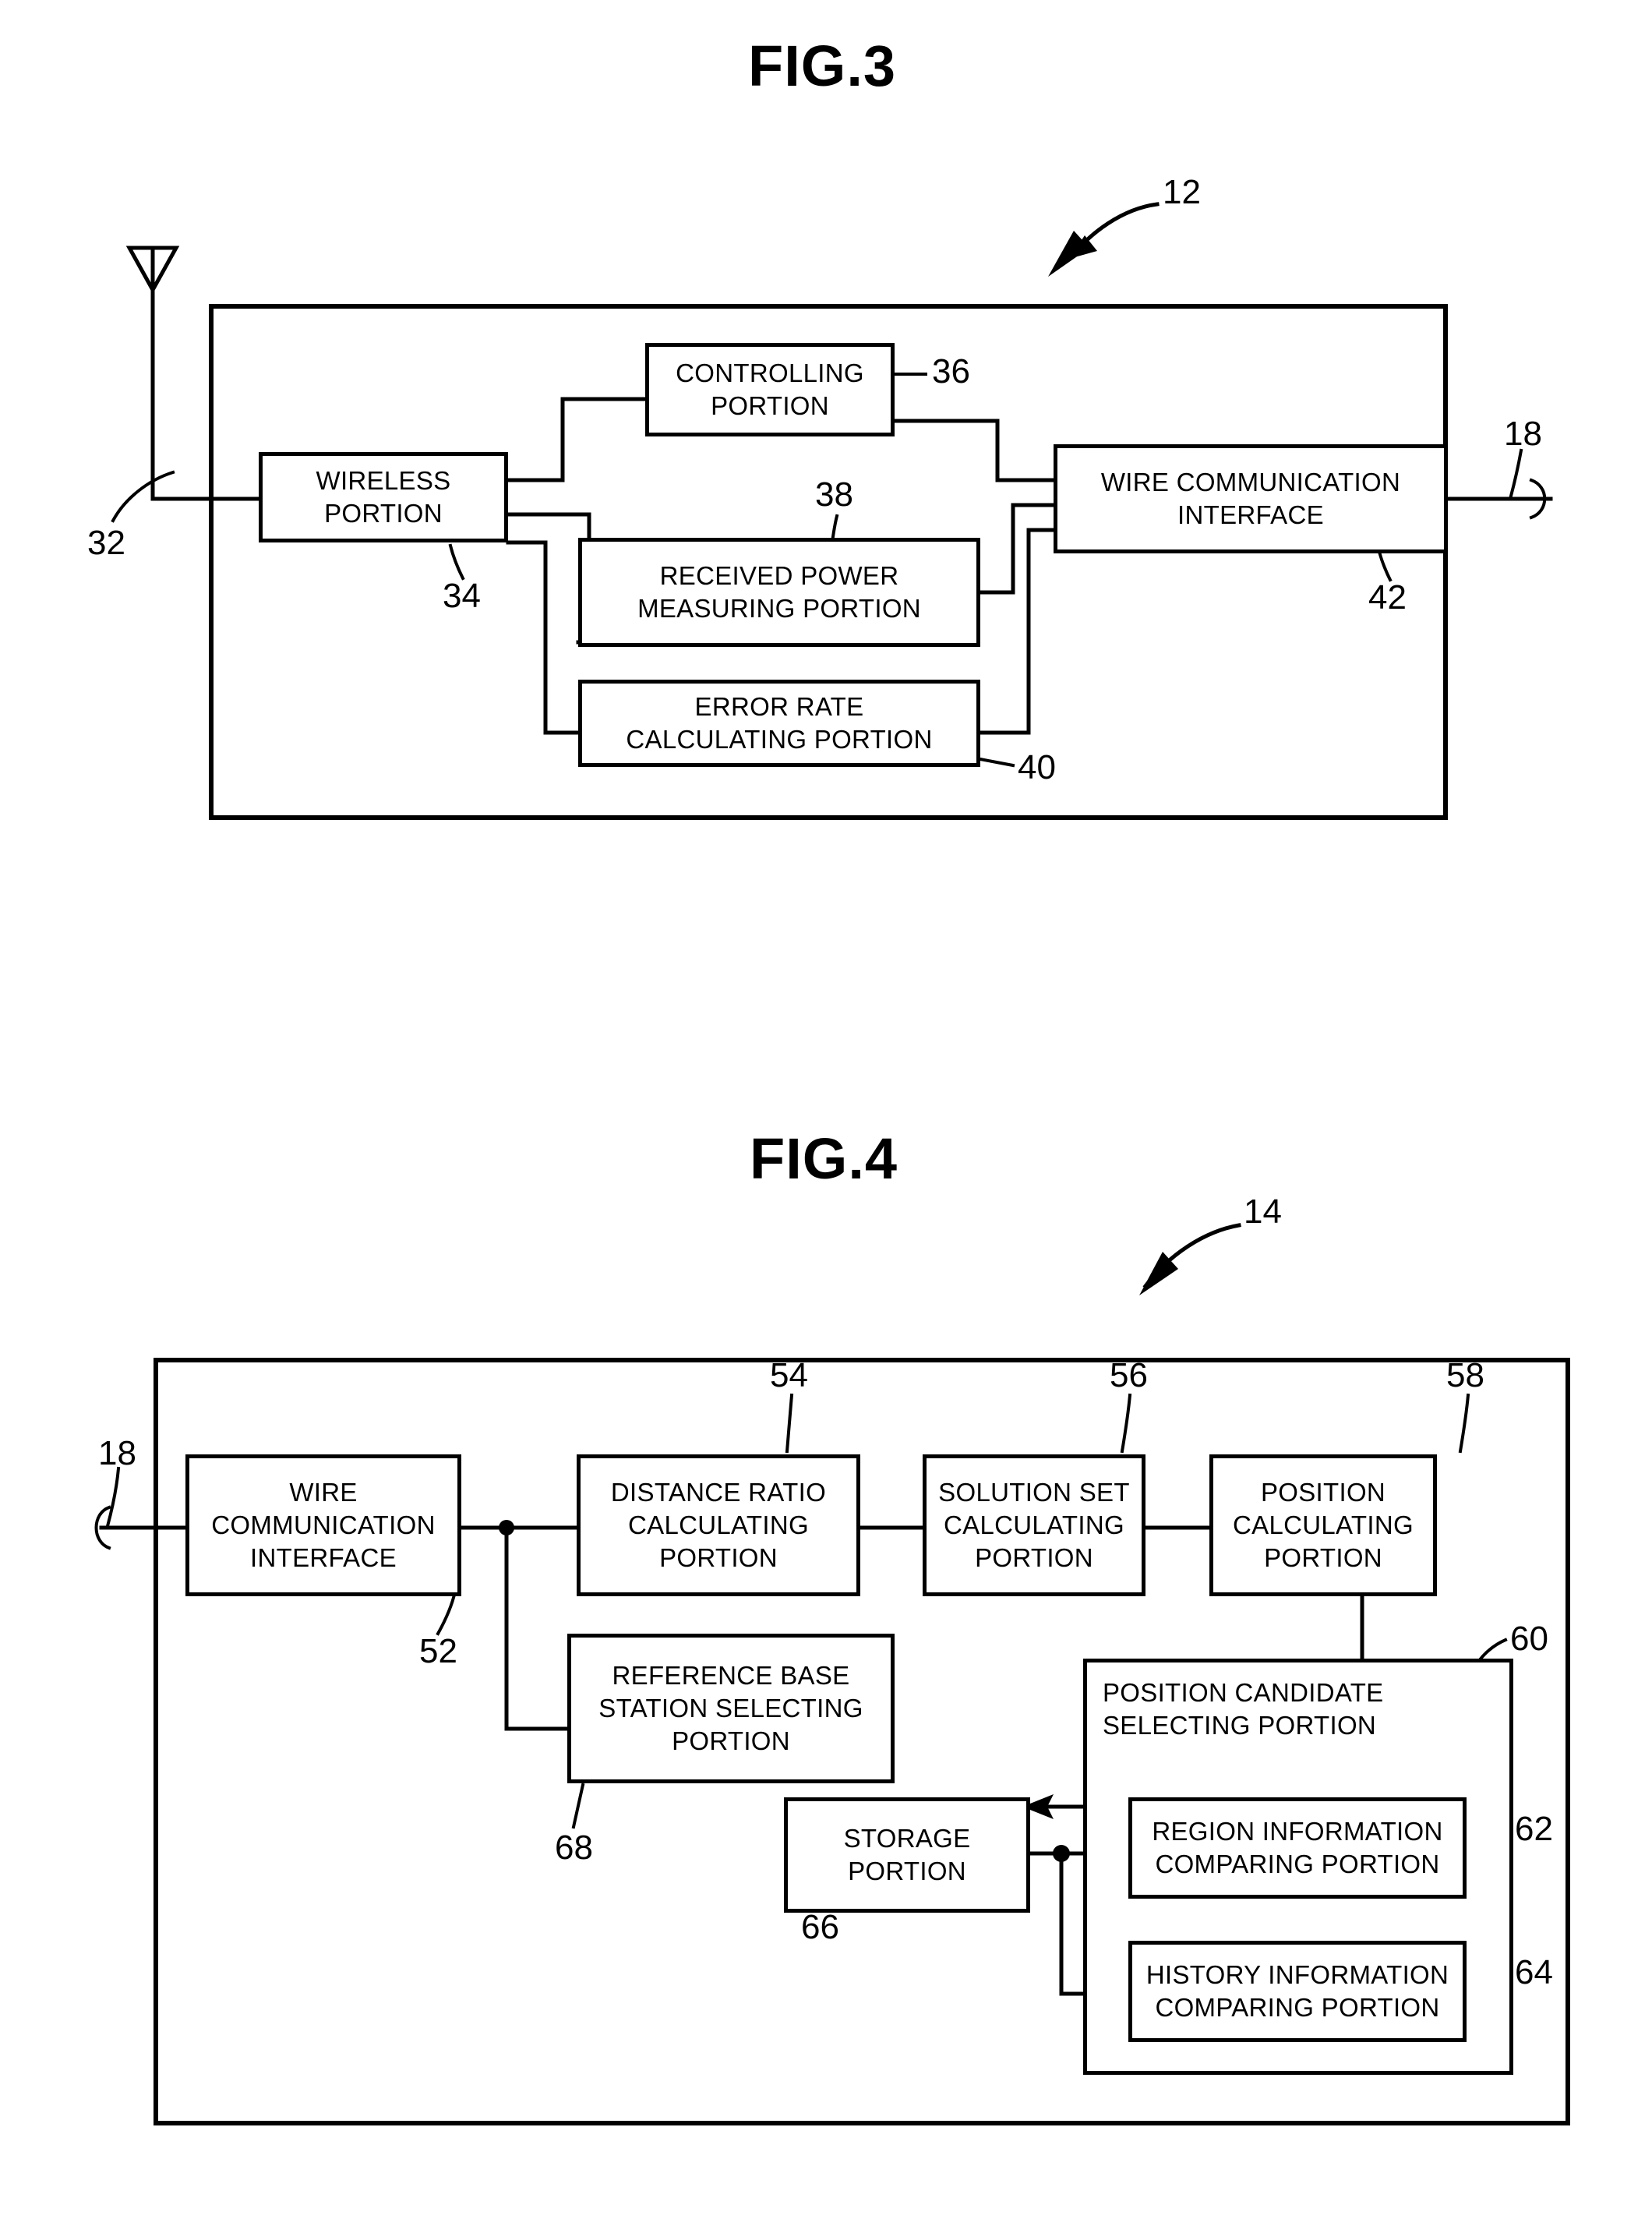 This screenshot has width=1652, height=2219. Describe the element at coordinates (106, 543) in the screenshot. I see `fig3-reference-32: 32` at that location.